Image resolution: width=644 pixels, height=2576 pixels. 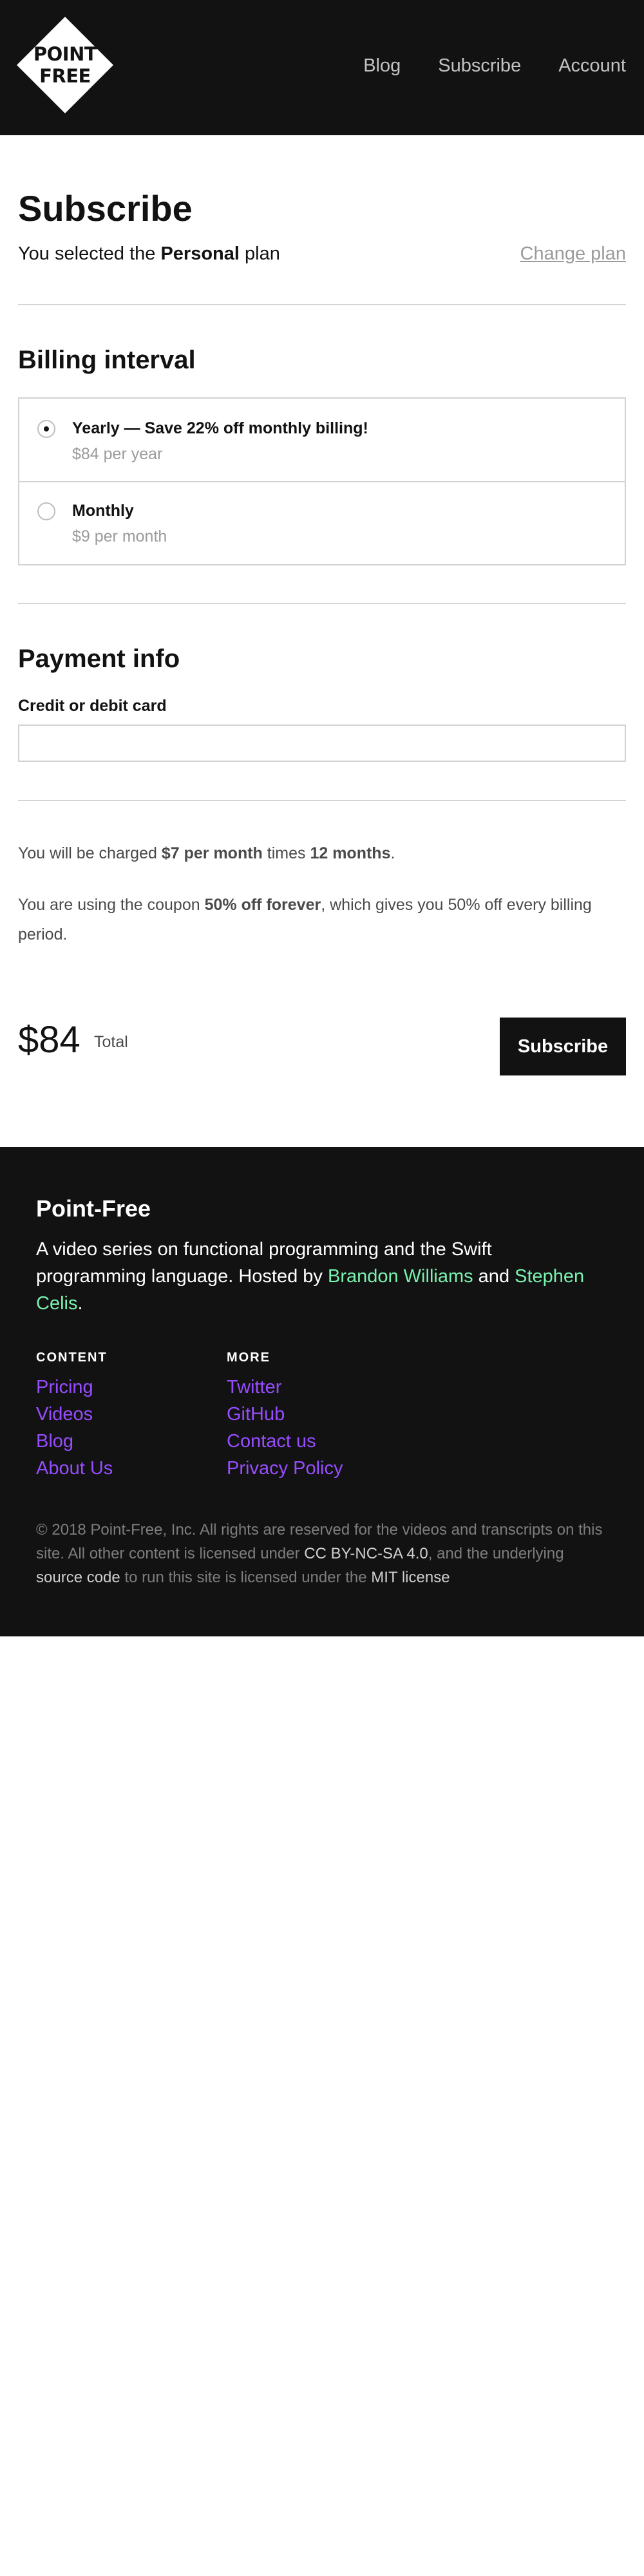 I want to click on footer-pricing-link: Pricing, so click(x=74, y=1387).